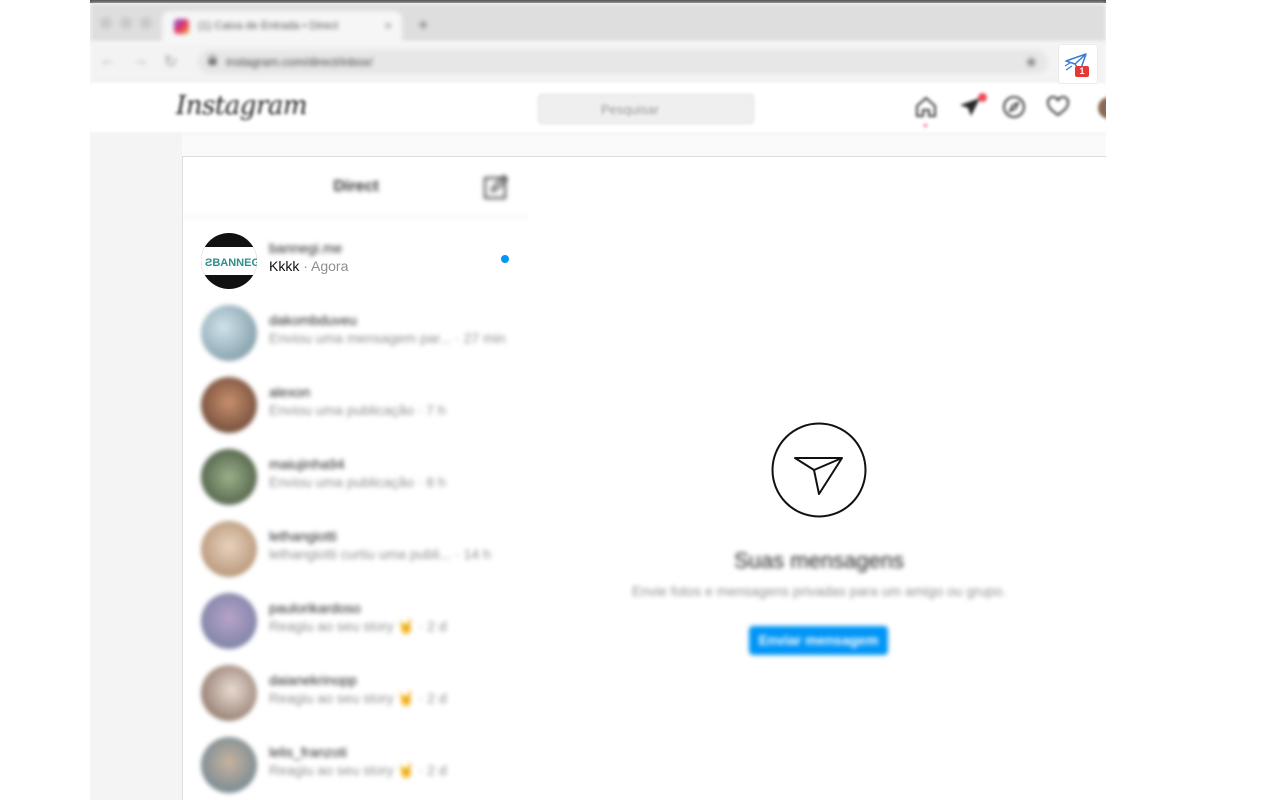  Describe the element at coordinates (1014, 107) in the screenshot. I see `explore-icon` at that location.